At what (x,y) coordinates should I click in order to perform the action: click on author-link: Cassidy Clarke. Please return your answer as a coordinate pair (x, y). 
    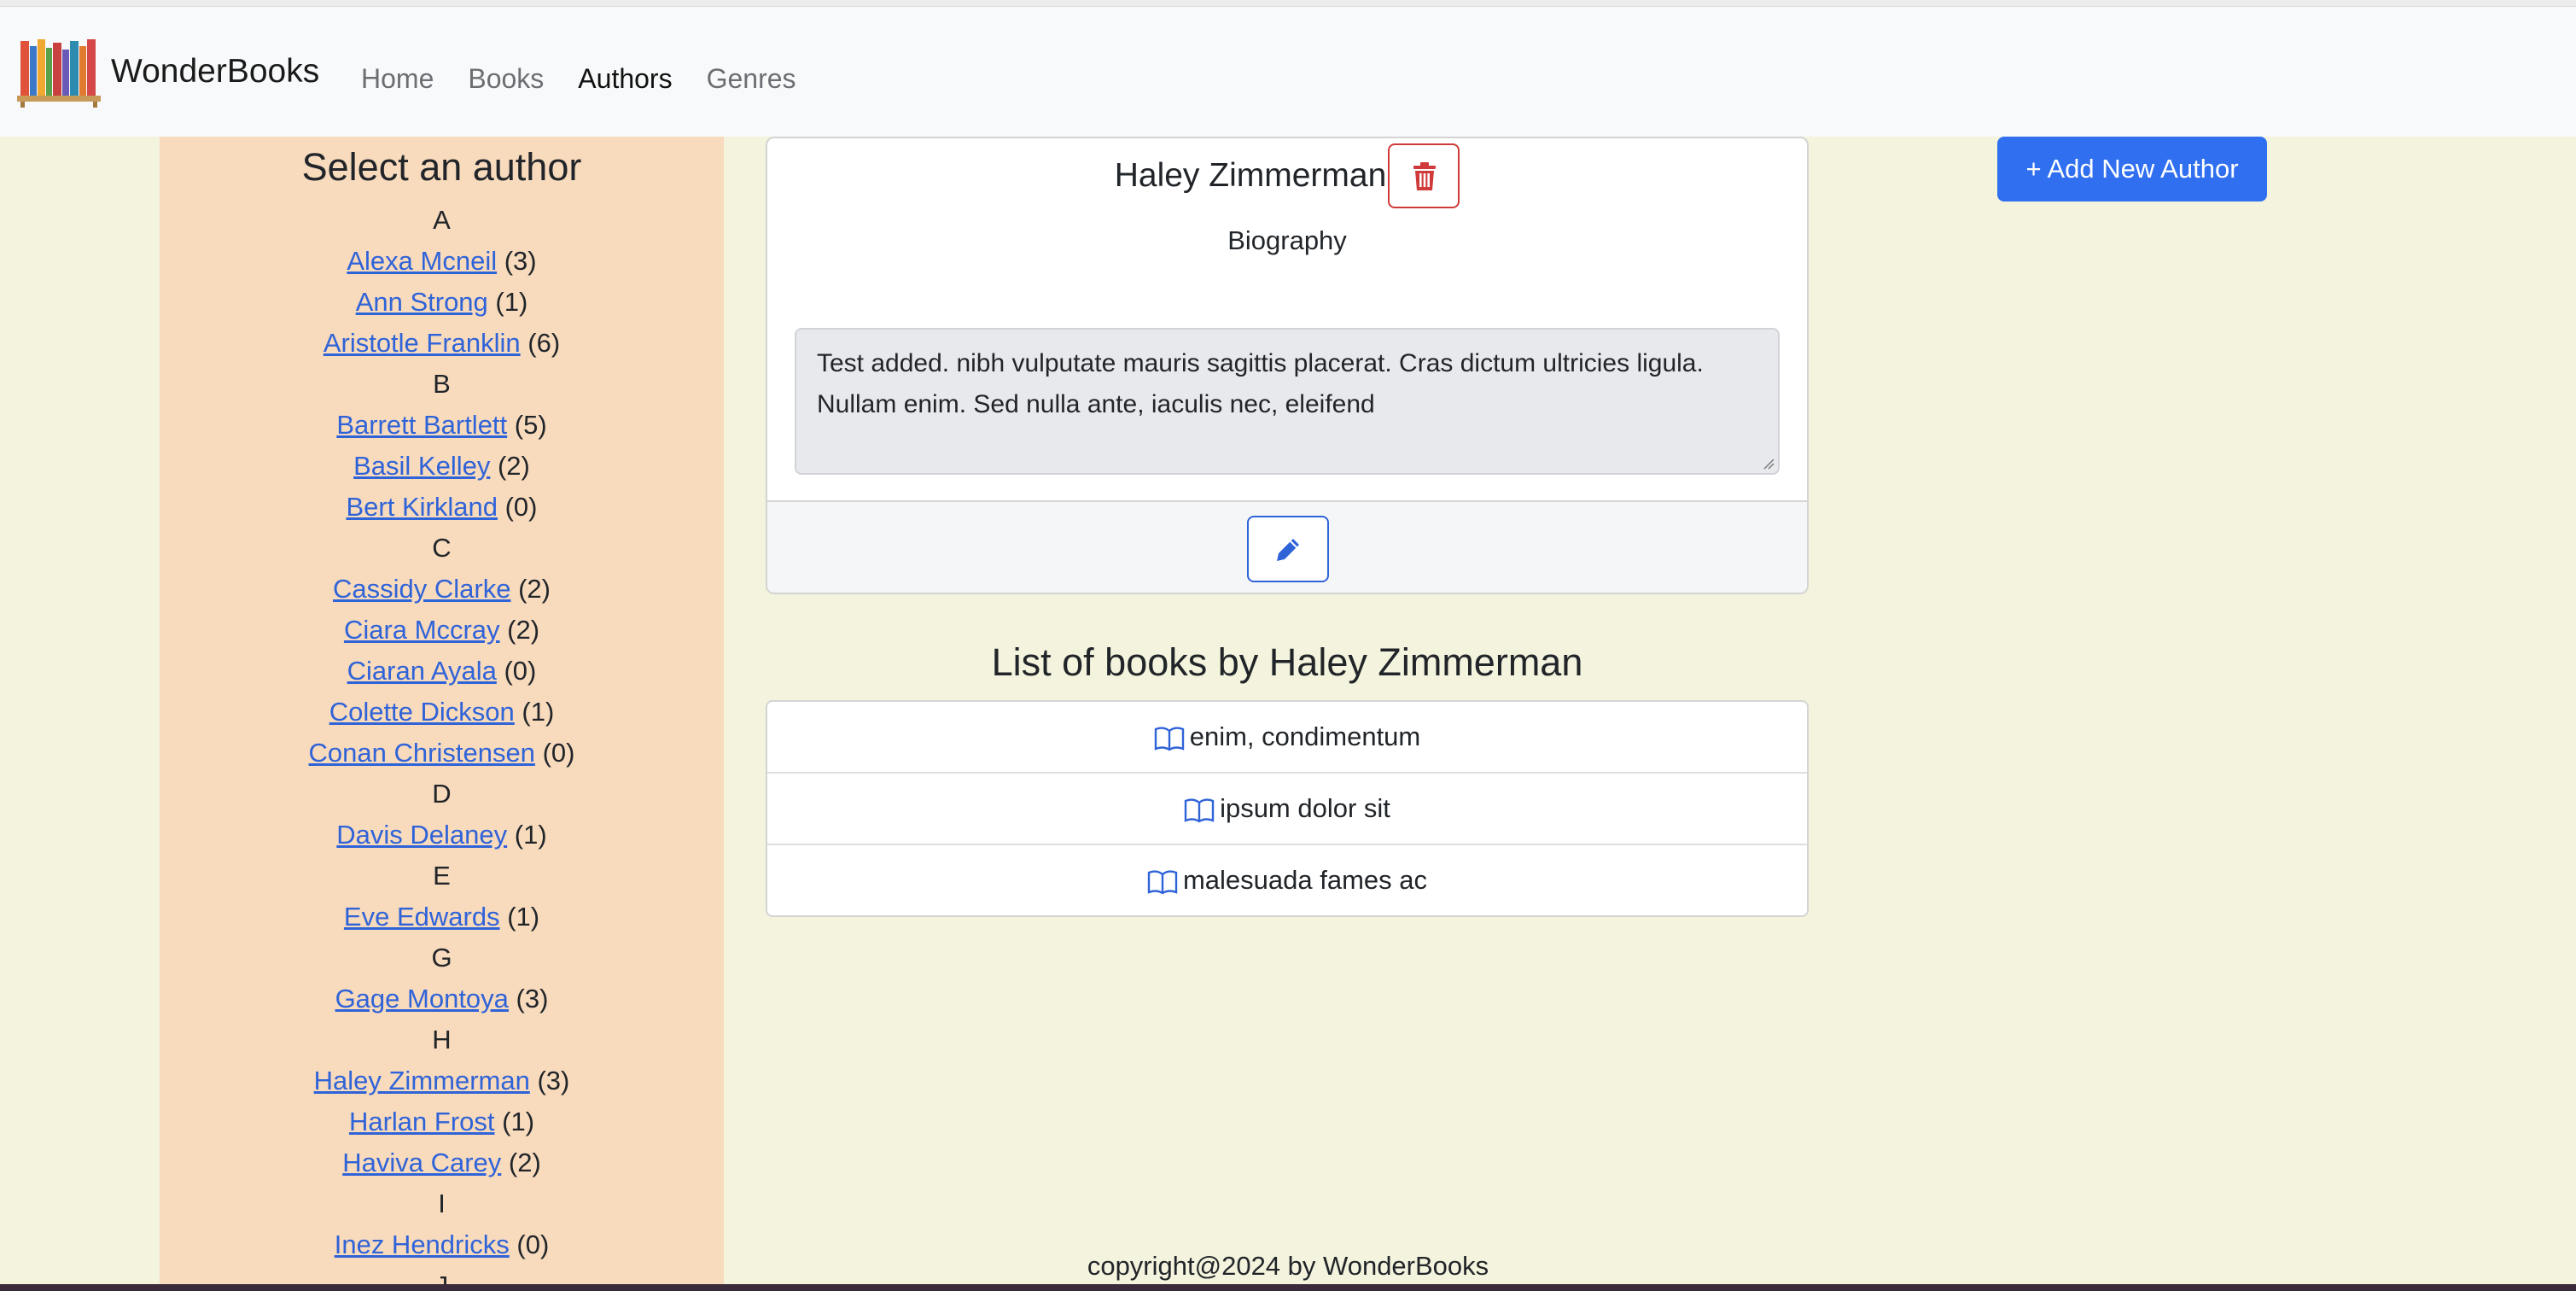
    Looking at the image, I should click on (421, 589).